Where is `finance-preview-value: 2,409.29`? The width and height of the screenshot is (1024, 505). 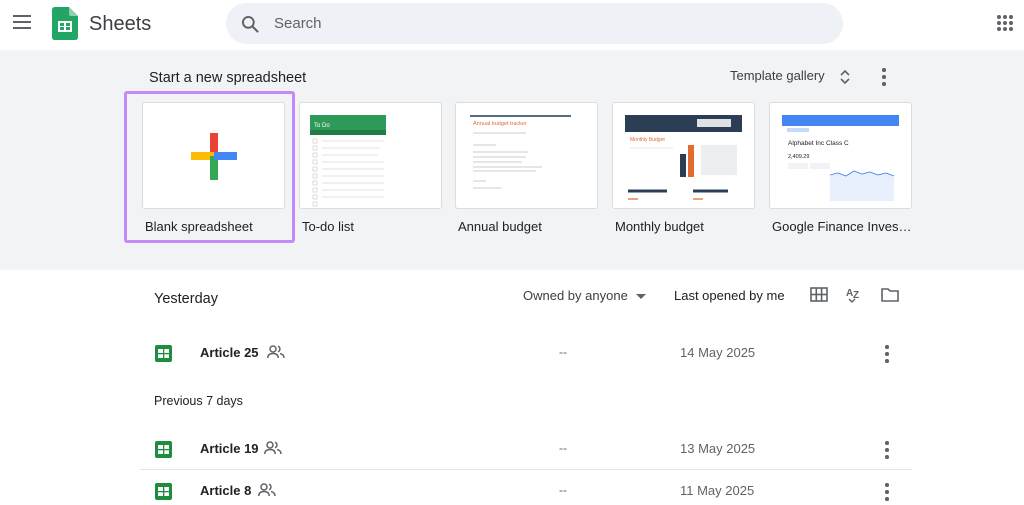
finance-preview-value: 2,409.29 is located at coordinates (798, 157).